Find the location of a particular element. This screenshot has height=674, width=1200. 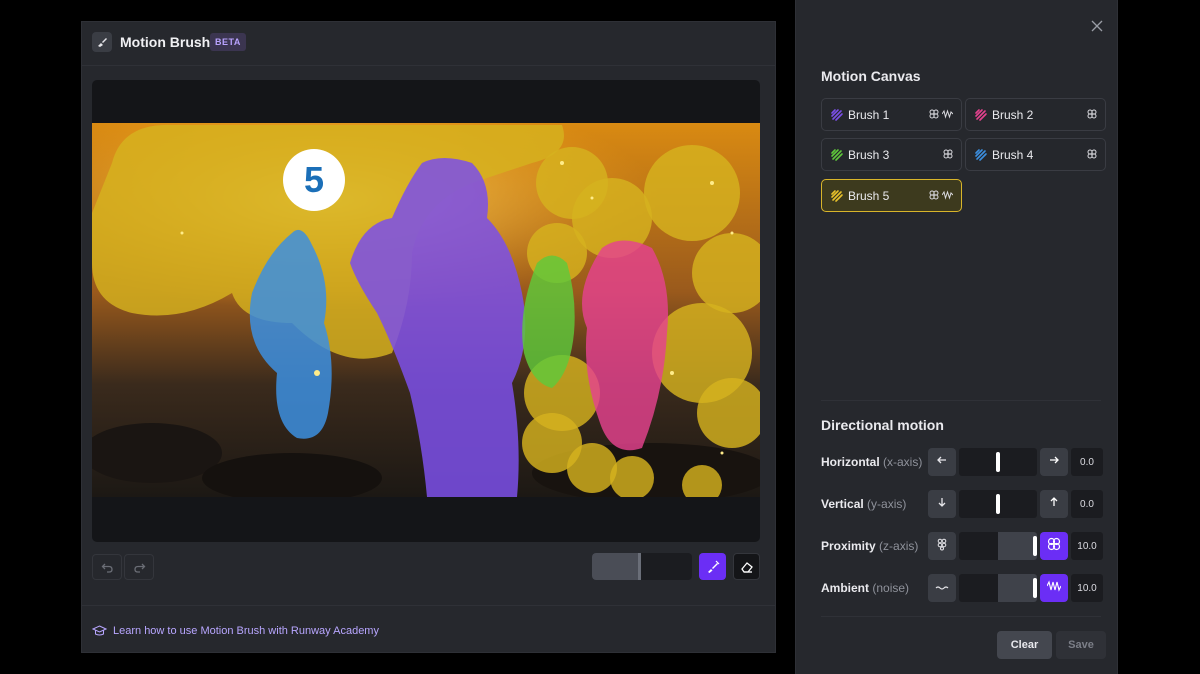

redo-icon is located at coordinates (139, 568).